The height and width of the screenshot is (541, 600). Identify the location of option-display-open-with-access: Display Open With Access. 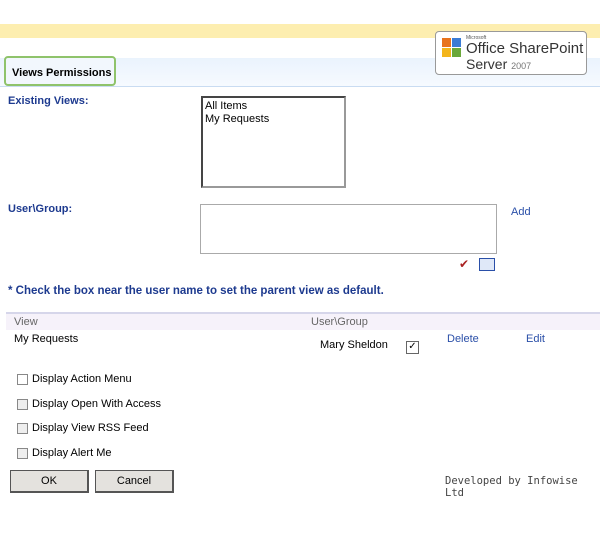
(89, 404).